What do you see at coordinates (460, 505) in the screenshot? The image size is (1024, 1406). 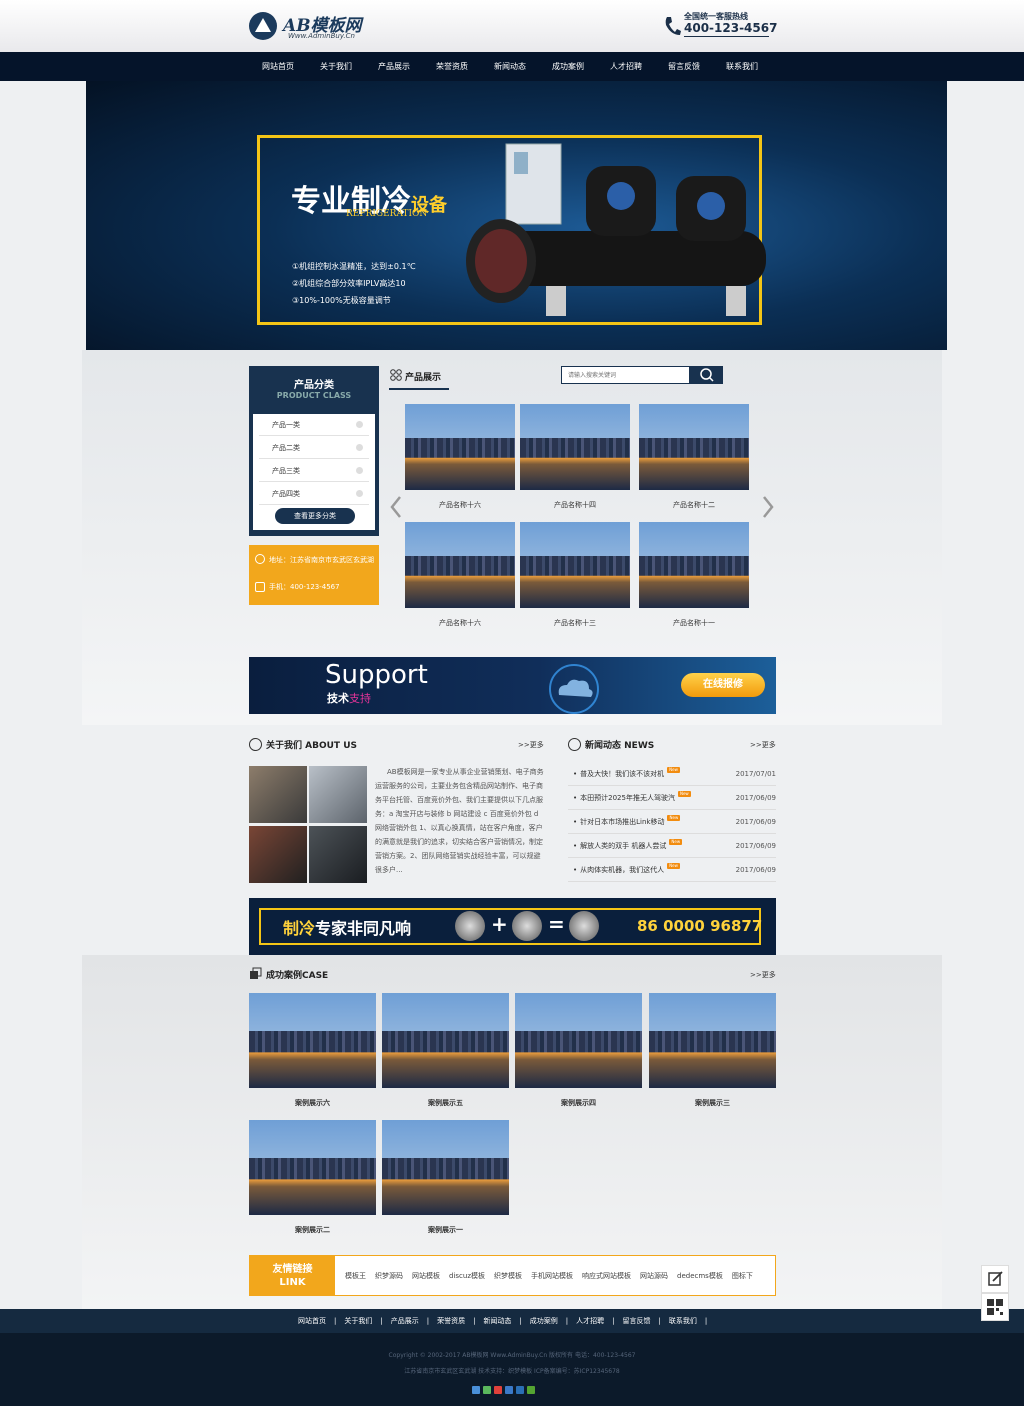 I see `product-caption: 产品名称十六` at bounding box center [460, 505].